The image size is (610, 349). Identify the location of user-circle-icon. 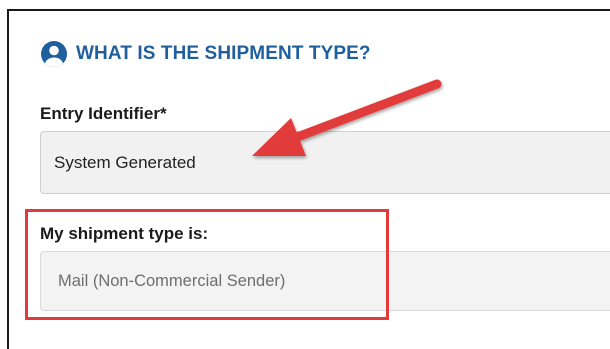
(54, 54).